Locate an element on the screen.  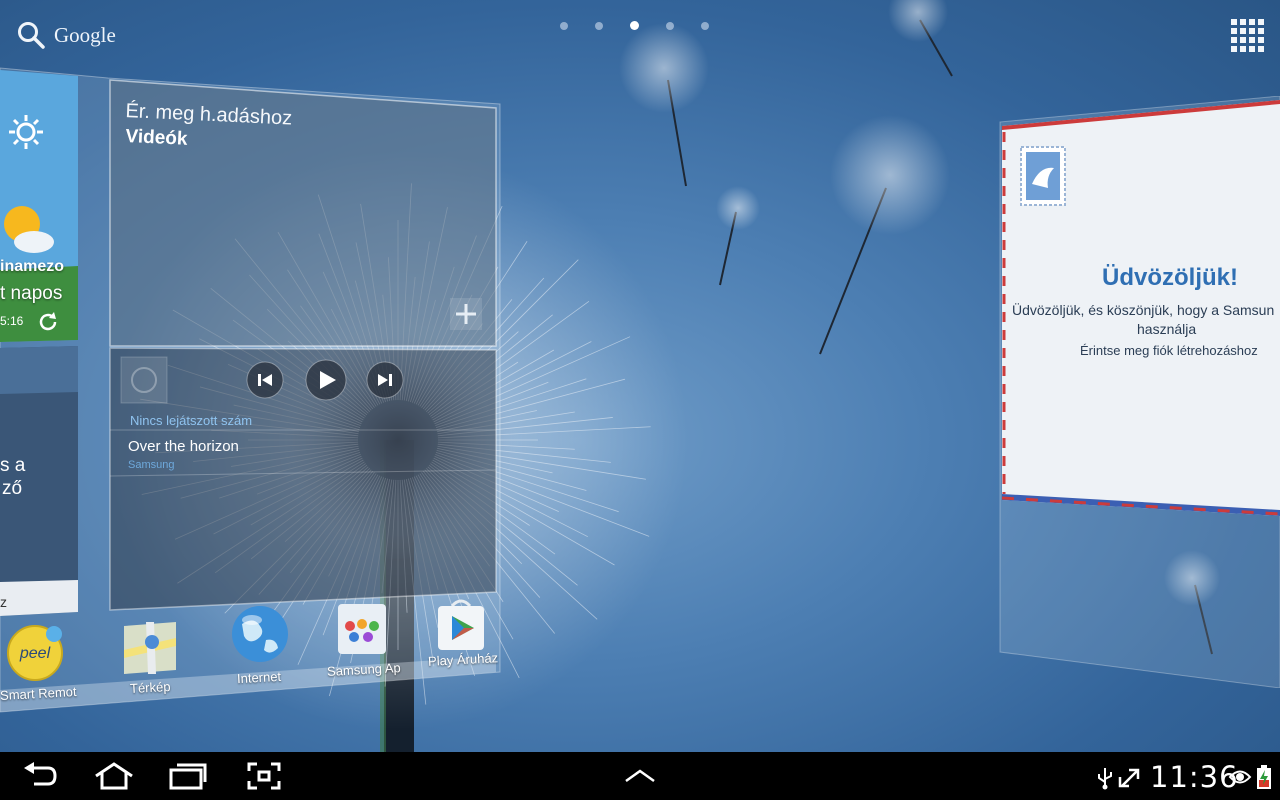
stamp-icon is located at coordinates (1043, 176).